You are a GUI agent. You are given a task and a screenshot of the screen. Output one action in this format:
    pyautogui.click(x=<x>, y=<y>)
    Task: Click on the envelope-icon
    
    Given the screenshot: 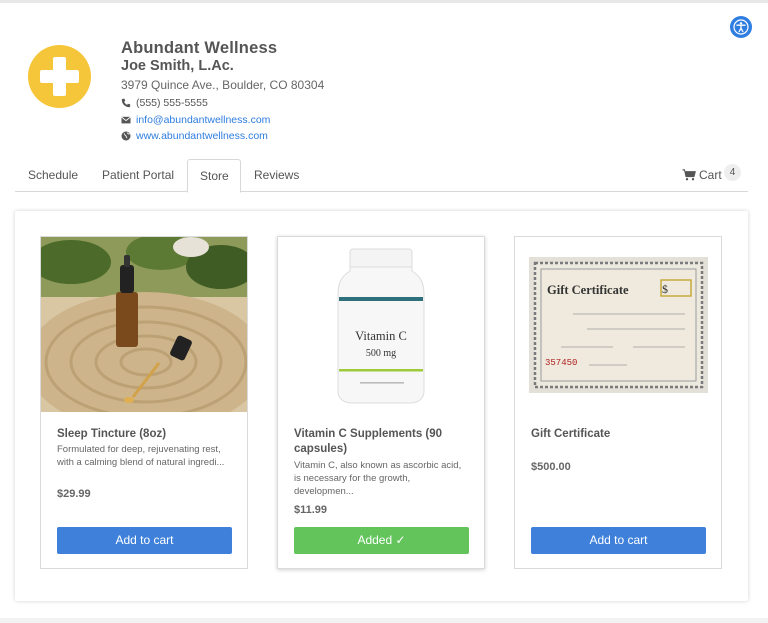 What is the action you would take?
    pyautogui.click(x=126, y=120)
    